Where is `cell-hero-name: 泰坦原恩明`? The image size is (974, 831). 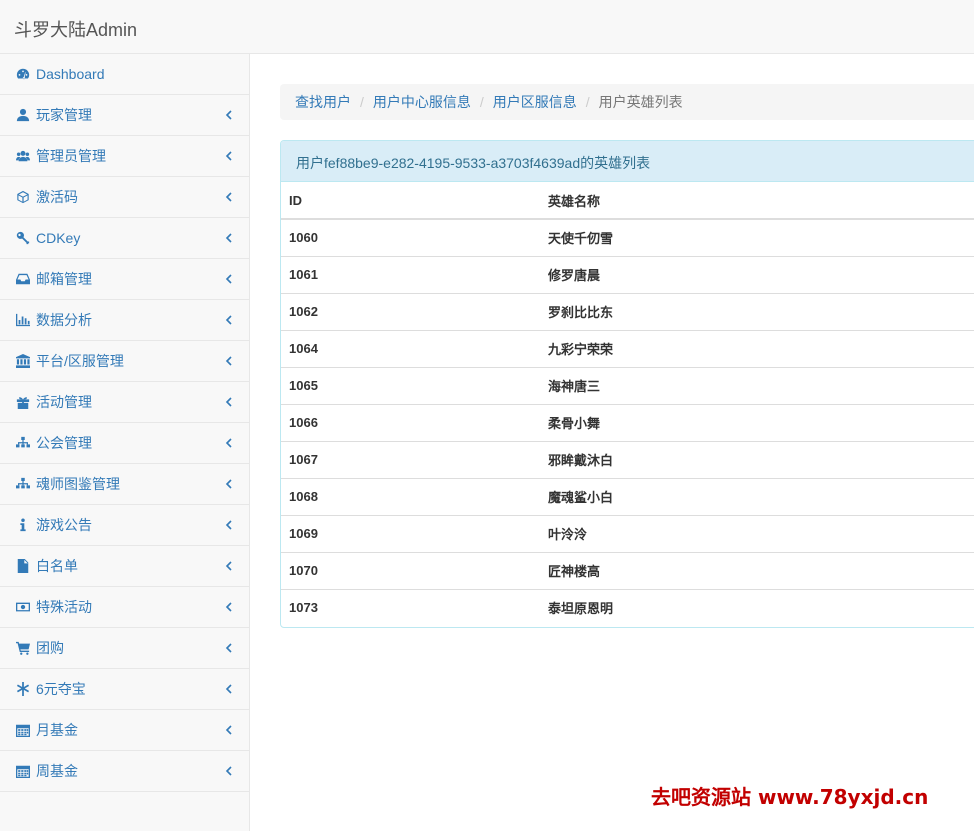 cell-hero-name: 泰坦原恩明 is located at coordinates (757, 607).